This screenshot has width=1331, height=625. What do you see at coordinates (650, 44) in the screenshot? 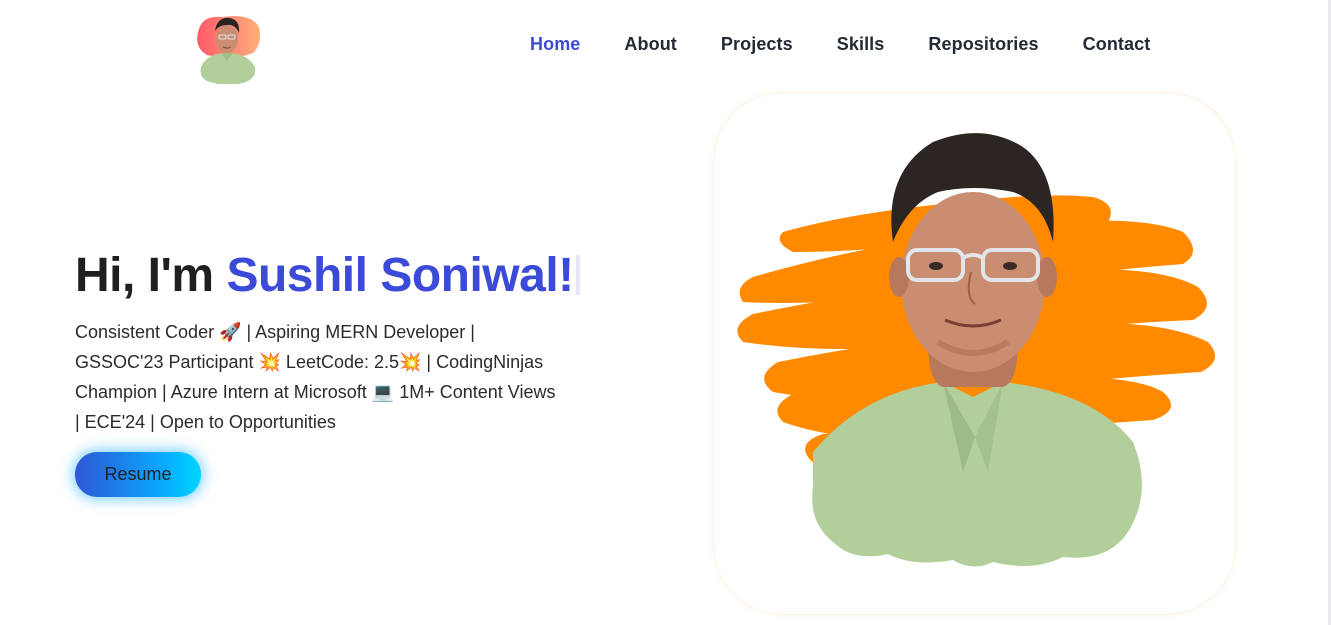
I see `nav-about: About` at bounding box center [650, 44].